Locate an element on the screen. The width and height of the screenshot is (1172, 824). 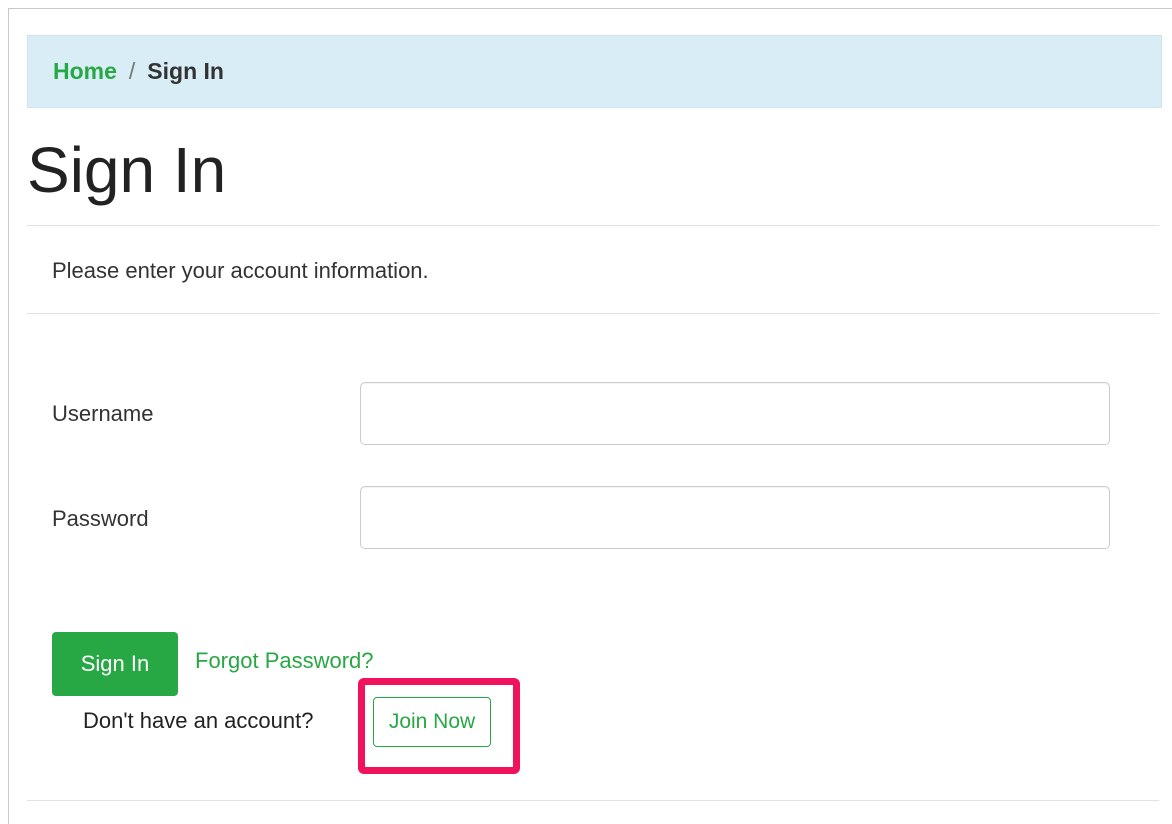
divider-top is located at coordinates (593, 225).